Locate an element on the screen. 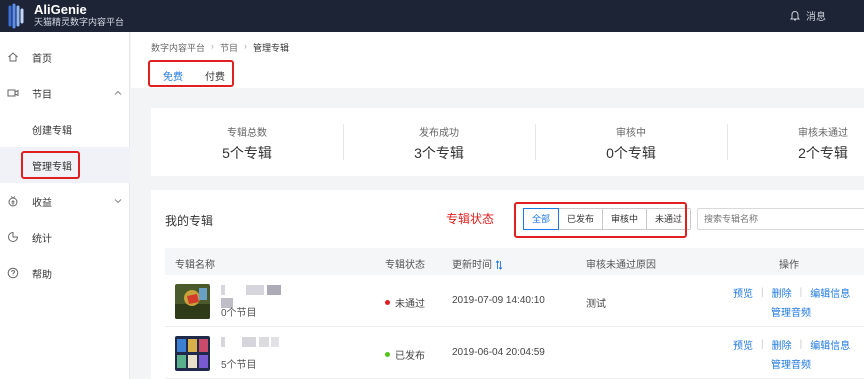  filter-all: 全部 is located at coordinates (541, 219).